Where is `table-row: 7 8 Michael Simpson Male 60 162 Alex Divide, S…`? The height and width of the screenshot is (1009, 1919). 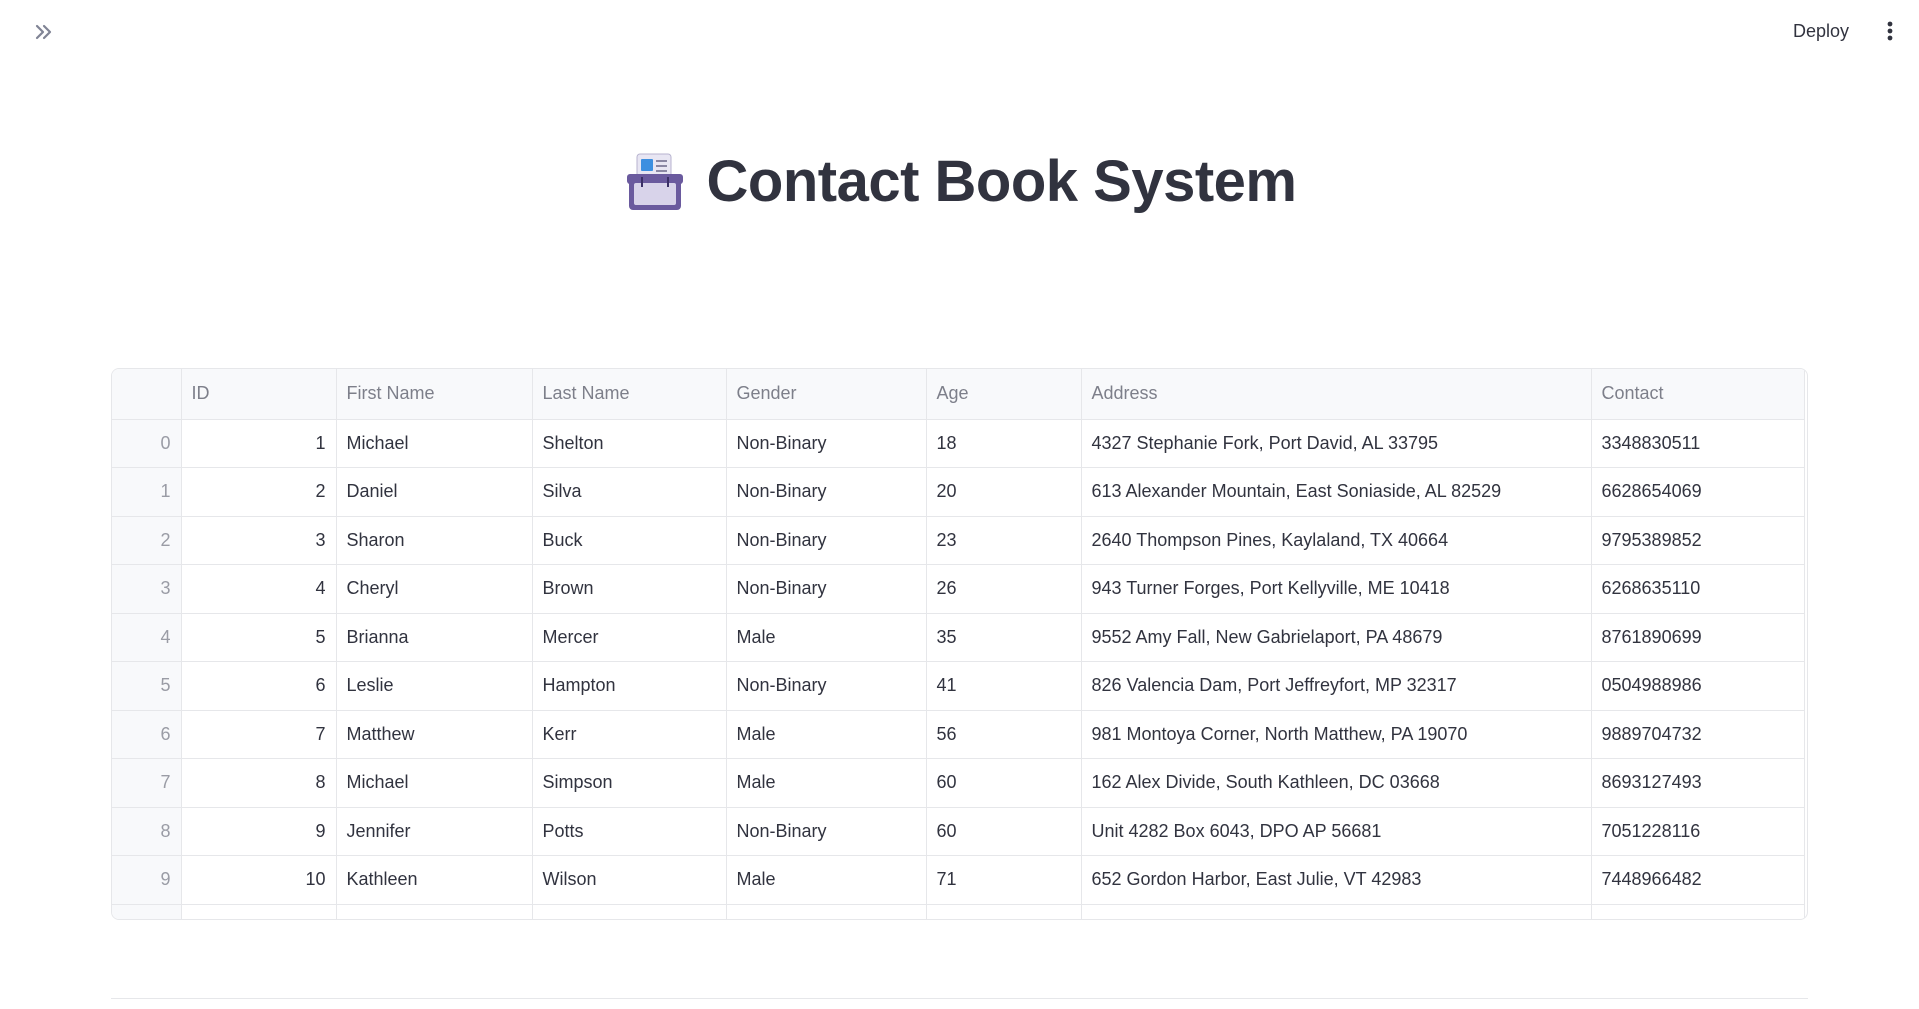
table-row: 7 8 Michael Simpson Male 60 162 Alex Divide, S… is located at coordinates (958, 783).